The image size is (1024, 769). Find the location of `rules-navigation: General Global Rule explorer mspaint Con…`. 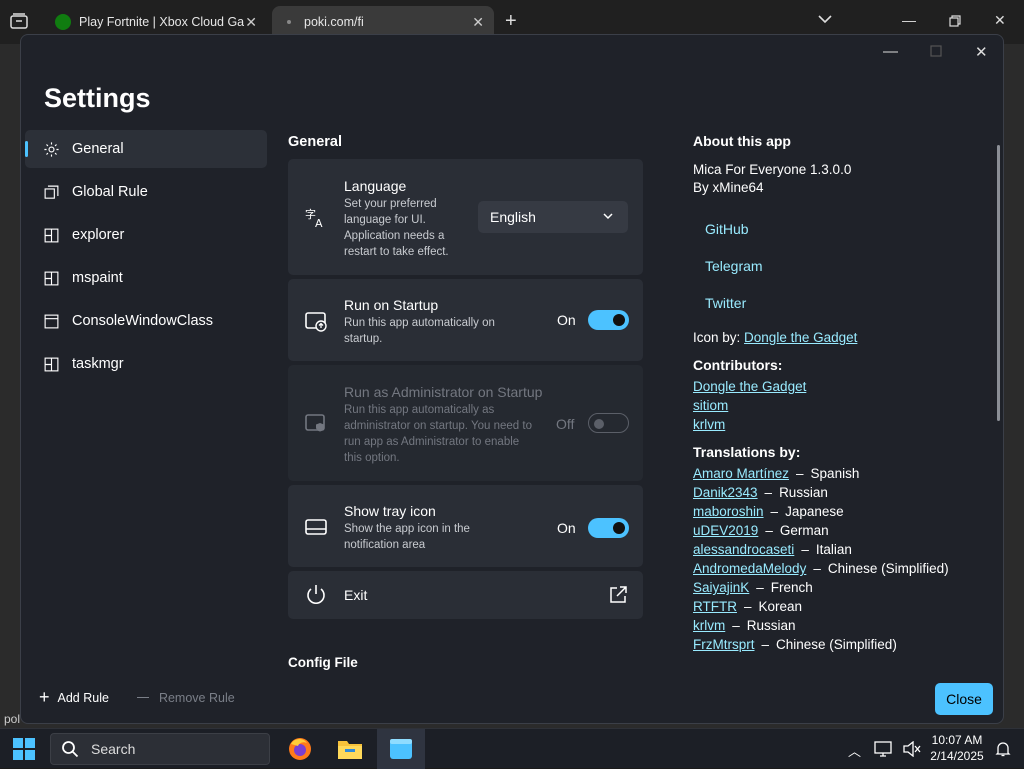

rules-navigation: General Global Rule explorer mspaint Con… is located at coordinates (146, 259).